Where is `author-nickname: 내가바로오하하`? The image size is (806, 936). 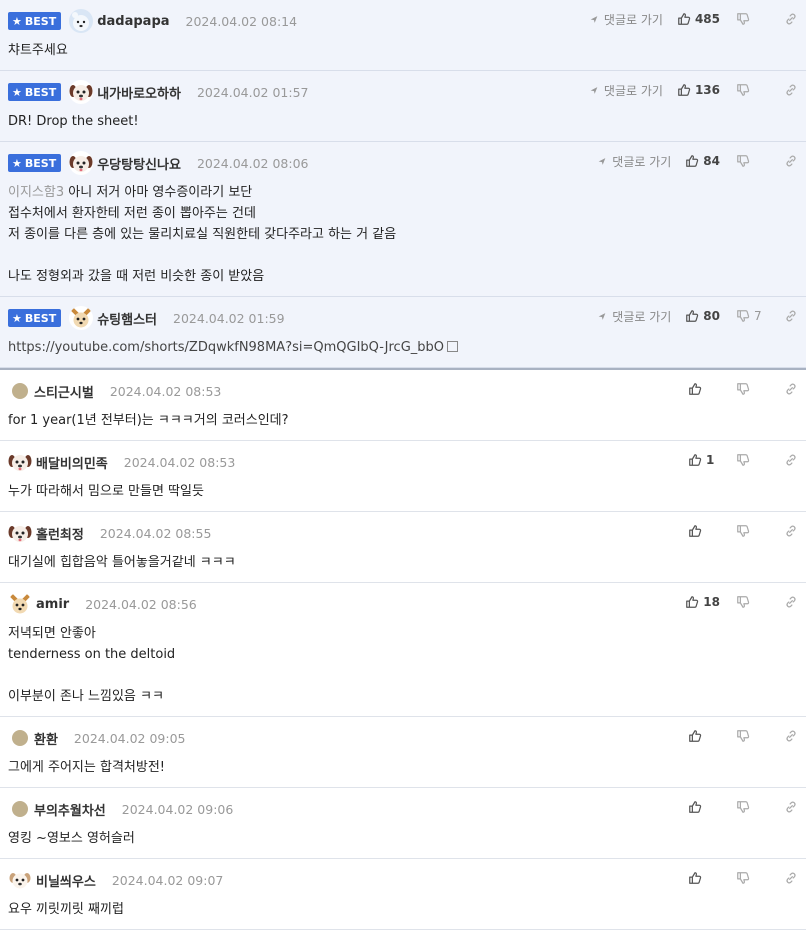
author-nickname: 내가바로오하하 is located at coordinates (139, 92).